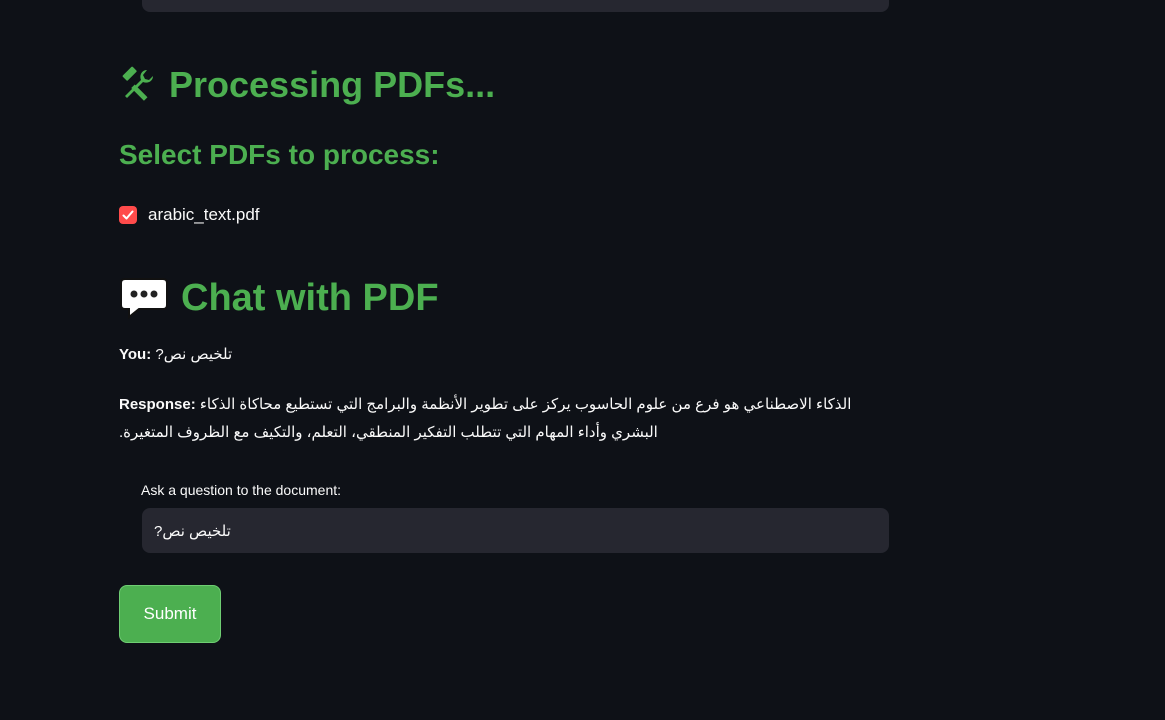 The height and width of the screenshot is (720, 1165). I want to click on question-input-label: Ask a question to the document:, so click(241, 490).